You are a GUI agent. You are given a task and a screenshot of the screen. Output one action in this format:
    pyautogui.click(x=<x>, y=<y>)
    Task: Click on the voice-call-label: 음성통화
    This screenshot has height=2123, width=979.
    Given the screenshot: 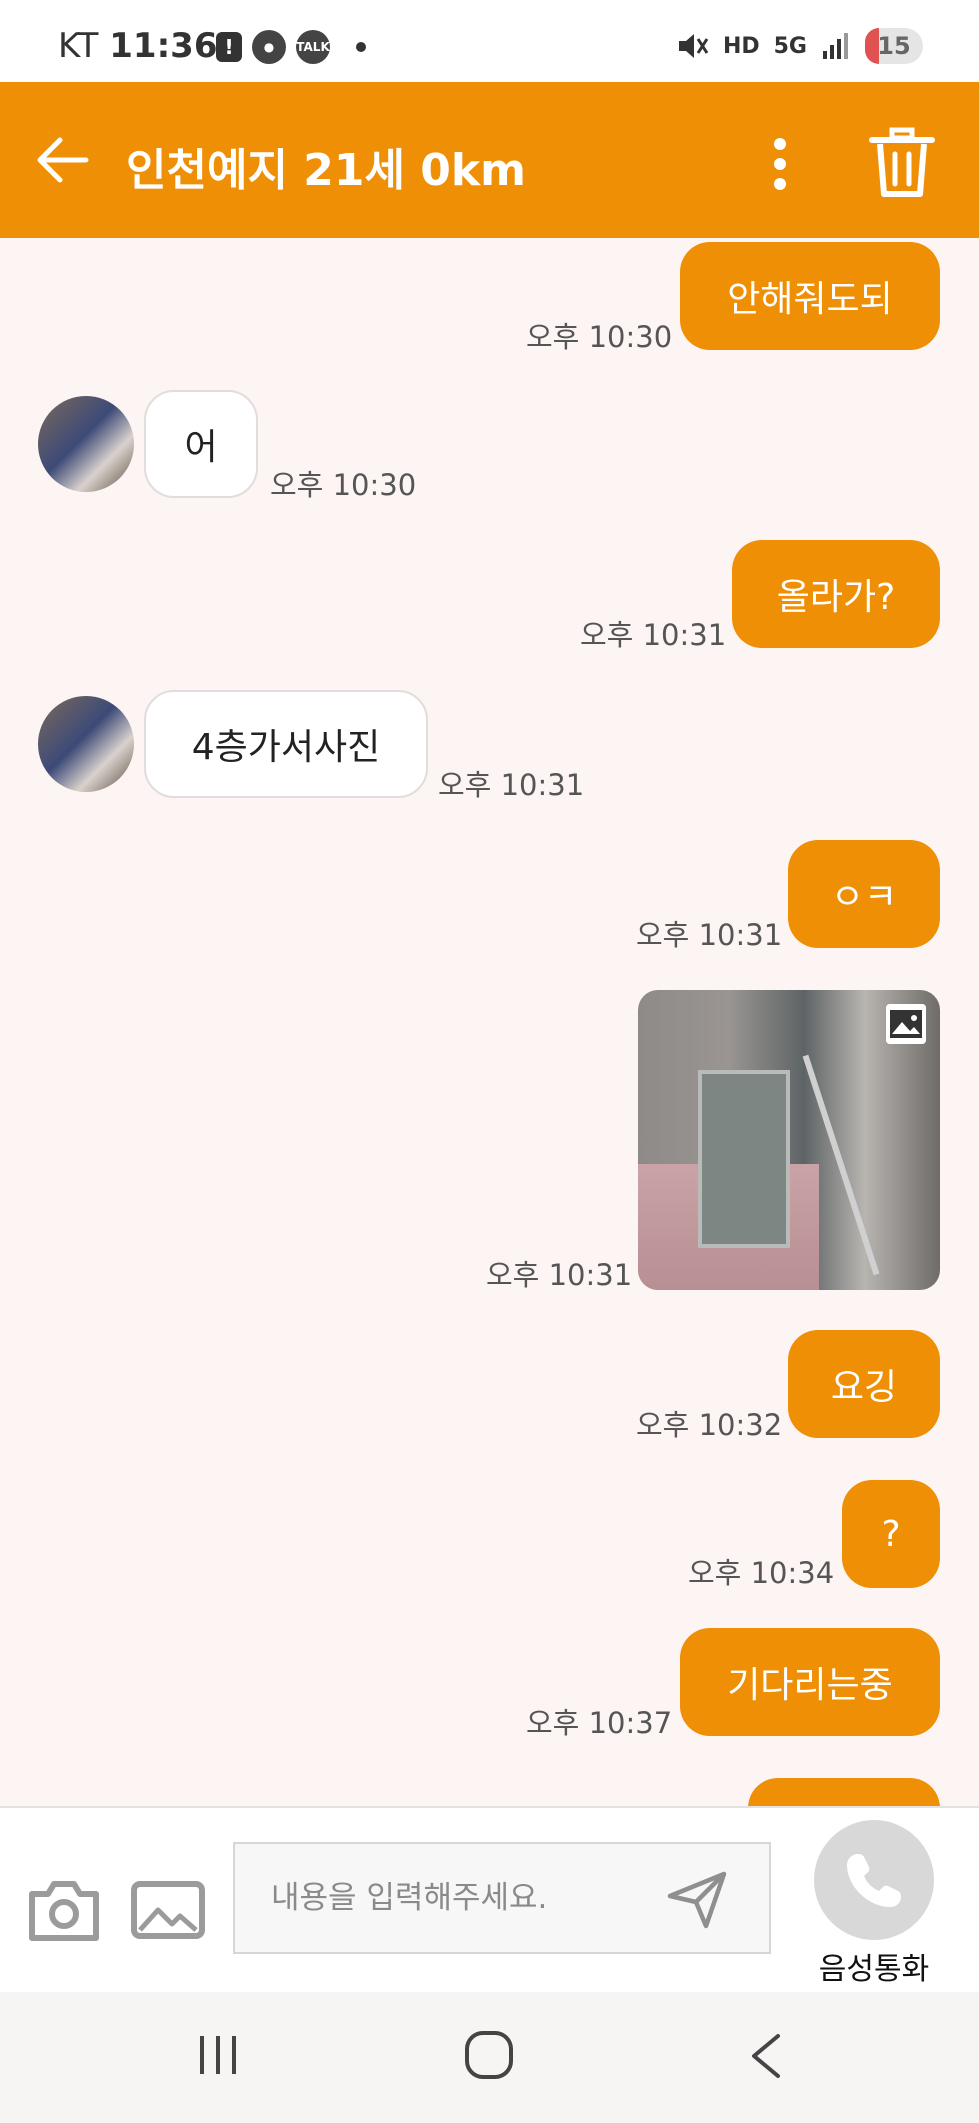 What is the action you would take?
    pyautogui.click(x=874, y=1969)
    